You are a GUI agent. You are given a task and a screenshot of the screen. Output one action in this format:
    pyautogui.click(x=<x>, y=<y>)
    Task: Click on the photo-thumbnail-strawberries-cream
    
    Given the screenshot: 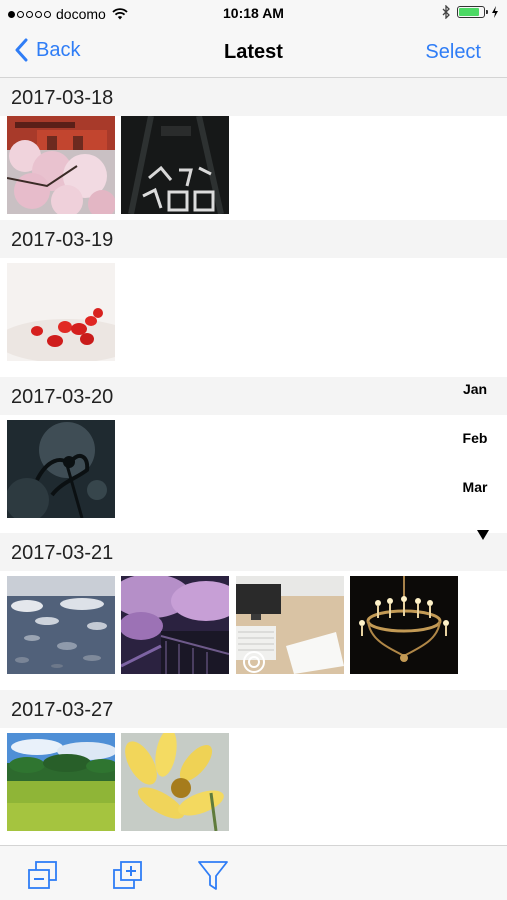 What is the action you would take?
    pyautogui.click(x=61, y=312)
    